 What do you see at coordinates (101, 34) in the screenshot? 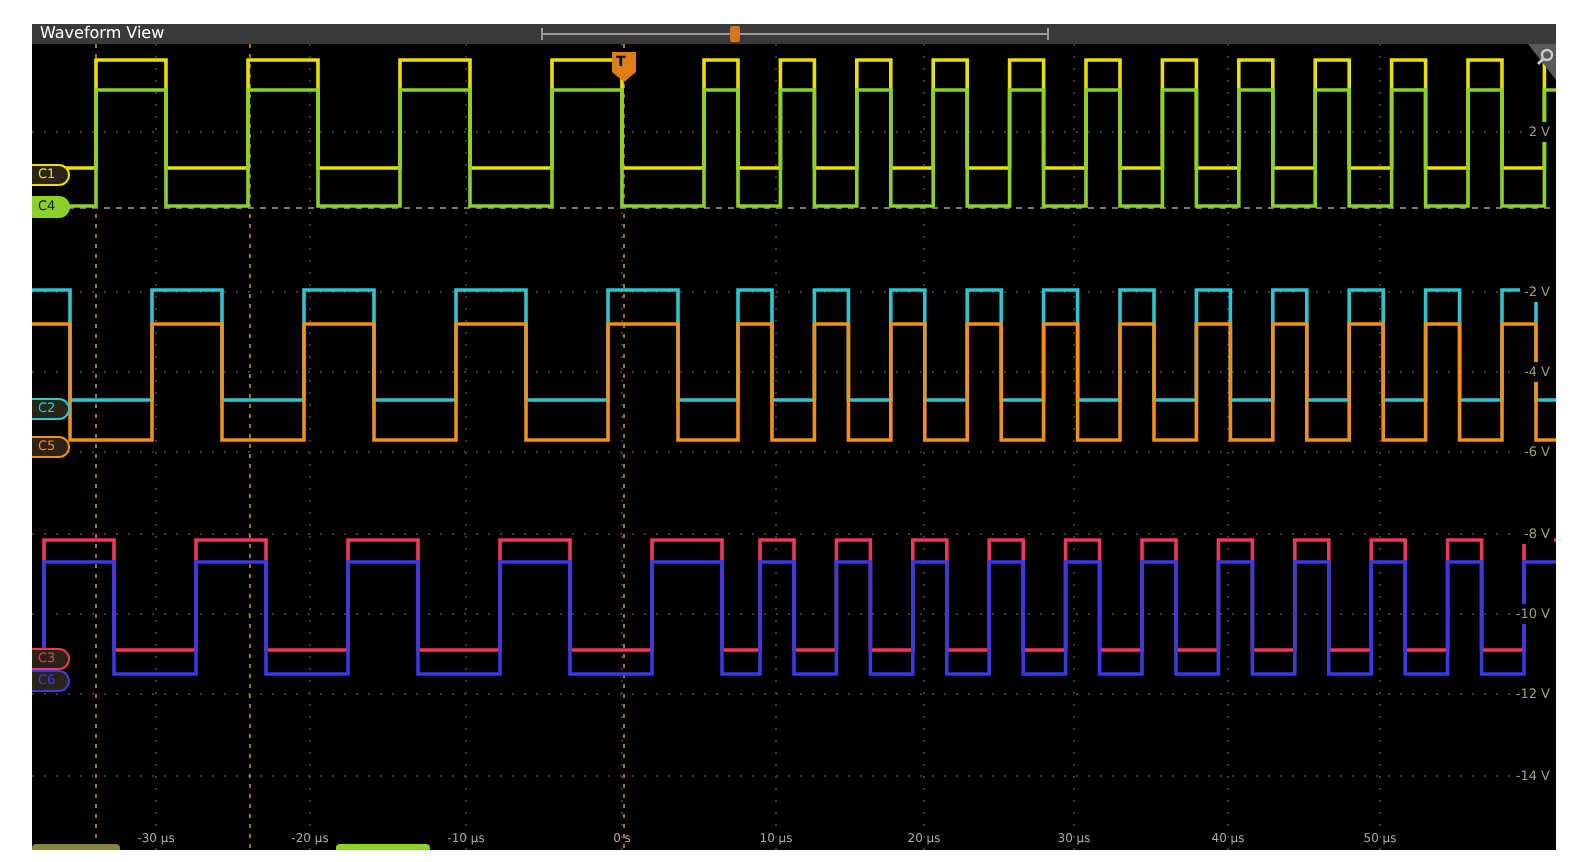
I see `window-title: Waveform View` at bounding box center [101, 34].